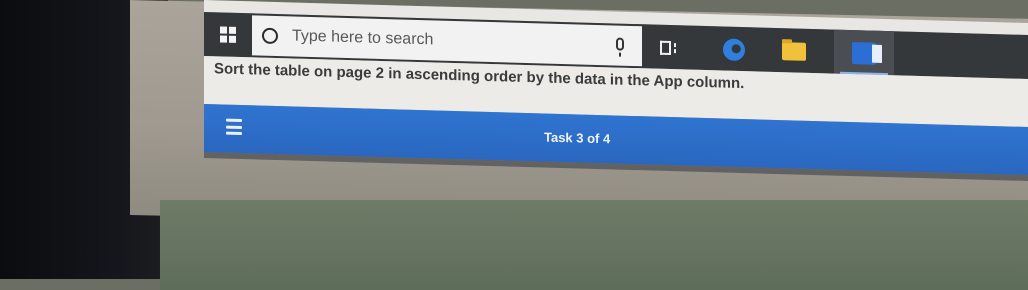 Image resolution: width=1028 pixels, height=290 pixels. I want to click on file-explorer-button, so click(794, 51).